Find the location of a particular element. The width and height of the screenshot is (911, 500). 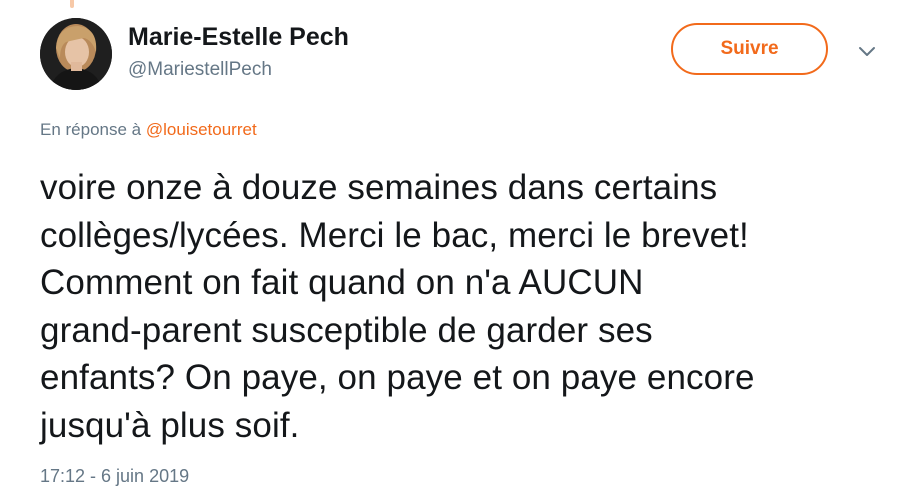

chevron-down-icon is located at coordinates (867, 51).